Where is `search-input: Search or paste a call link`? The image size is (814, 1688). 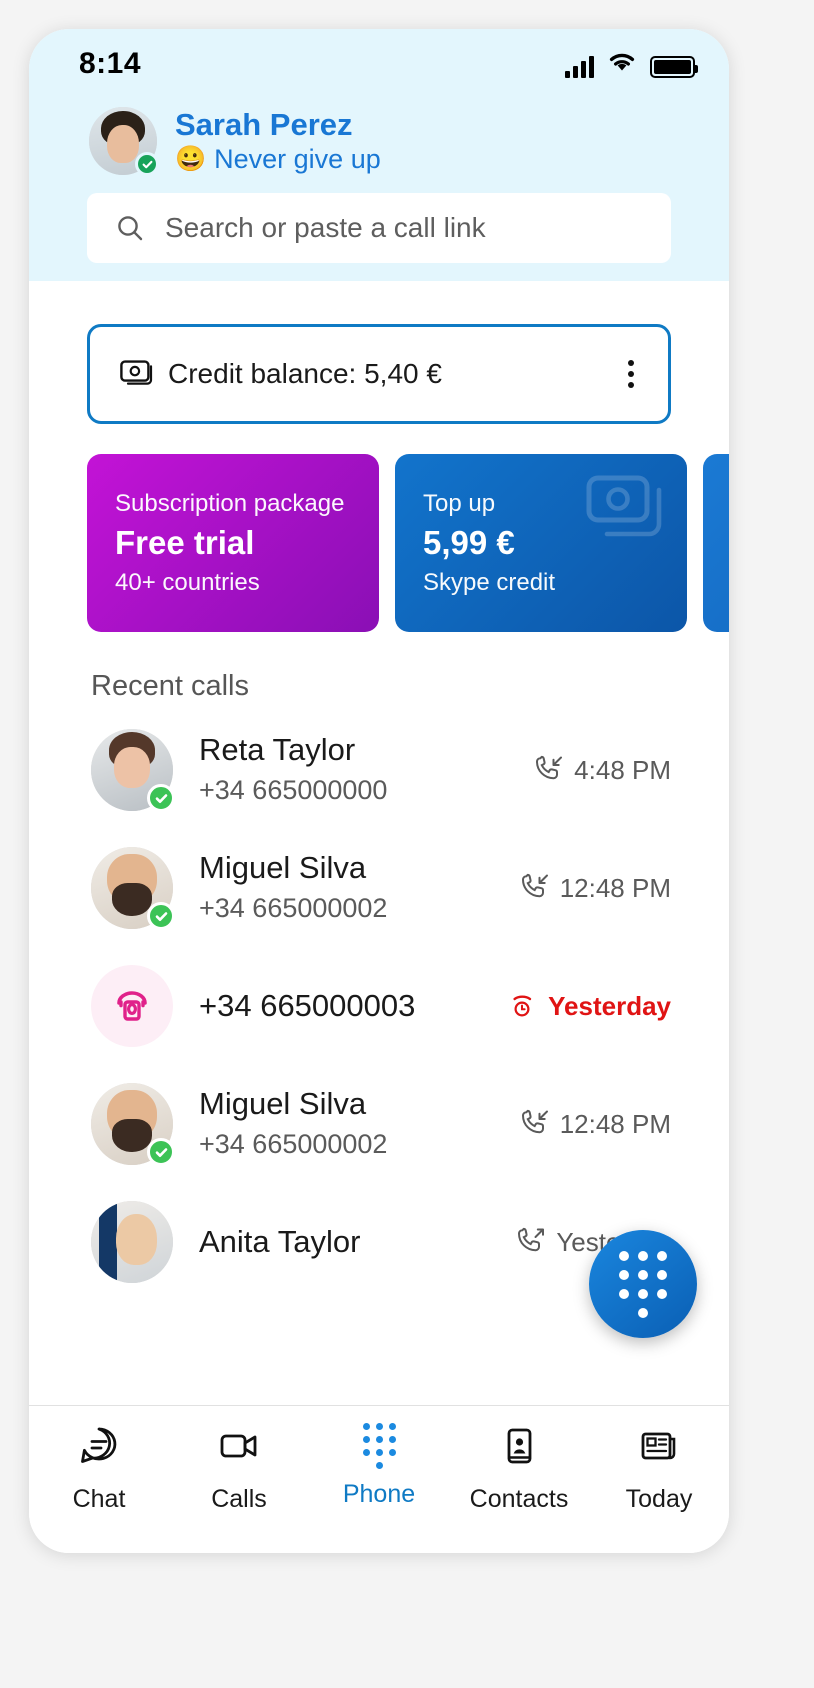
search-input: Search or paste a call link is located at coordinates (379, 228).